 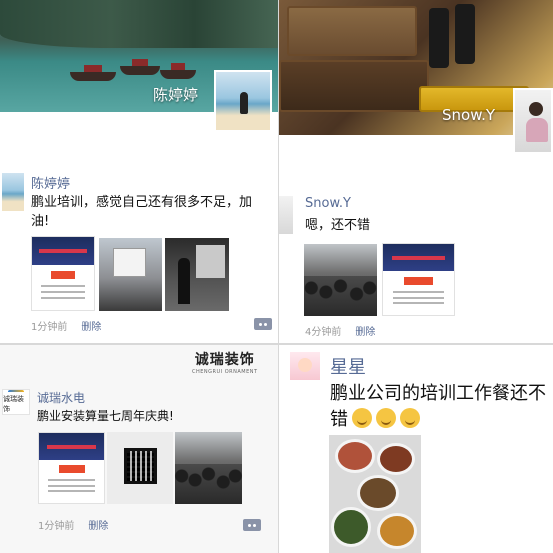 What do you see at coordinates (375, 494) in the screenshot?
I see `meal-photo` at bounding box center [375, 494].